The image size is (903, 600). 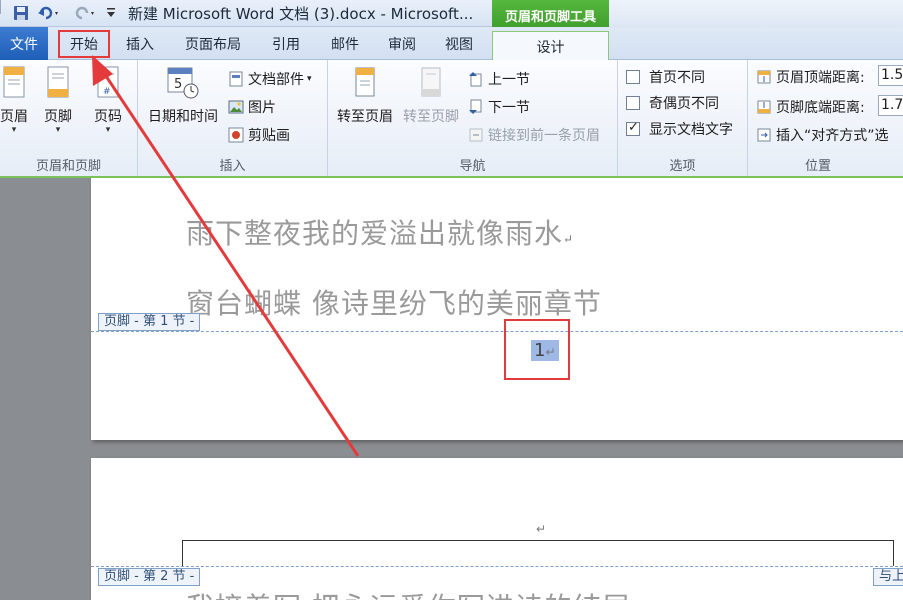 What do you see at coordinates (679, 129) in the screenshot?
I see `show-document-text-checkbox: 显示文档文字` at bounding box center [679, 129].